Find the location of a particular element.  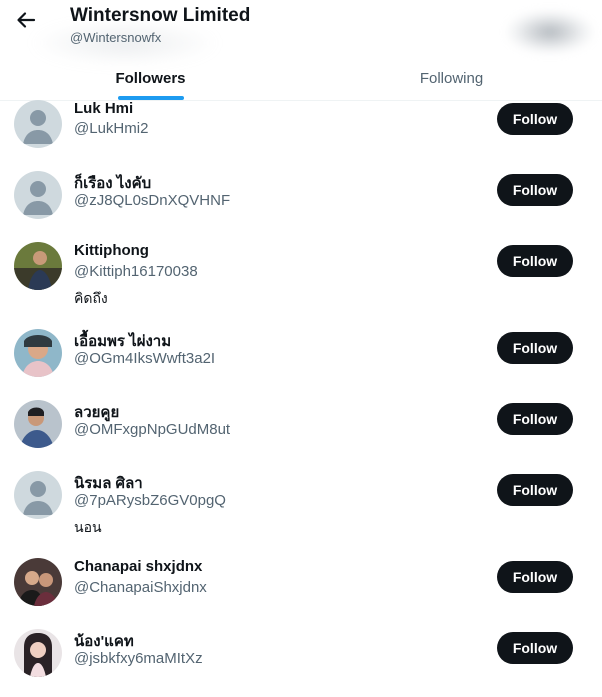

tab-followers: Followers is located at coordinates (150, 78).